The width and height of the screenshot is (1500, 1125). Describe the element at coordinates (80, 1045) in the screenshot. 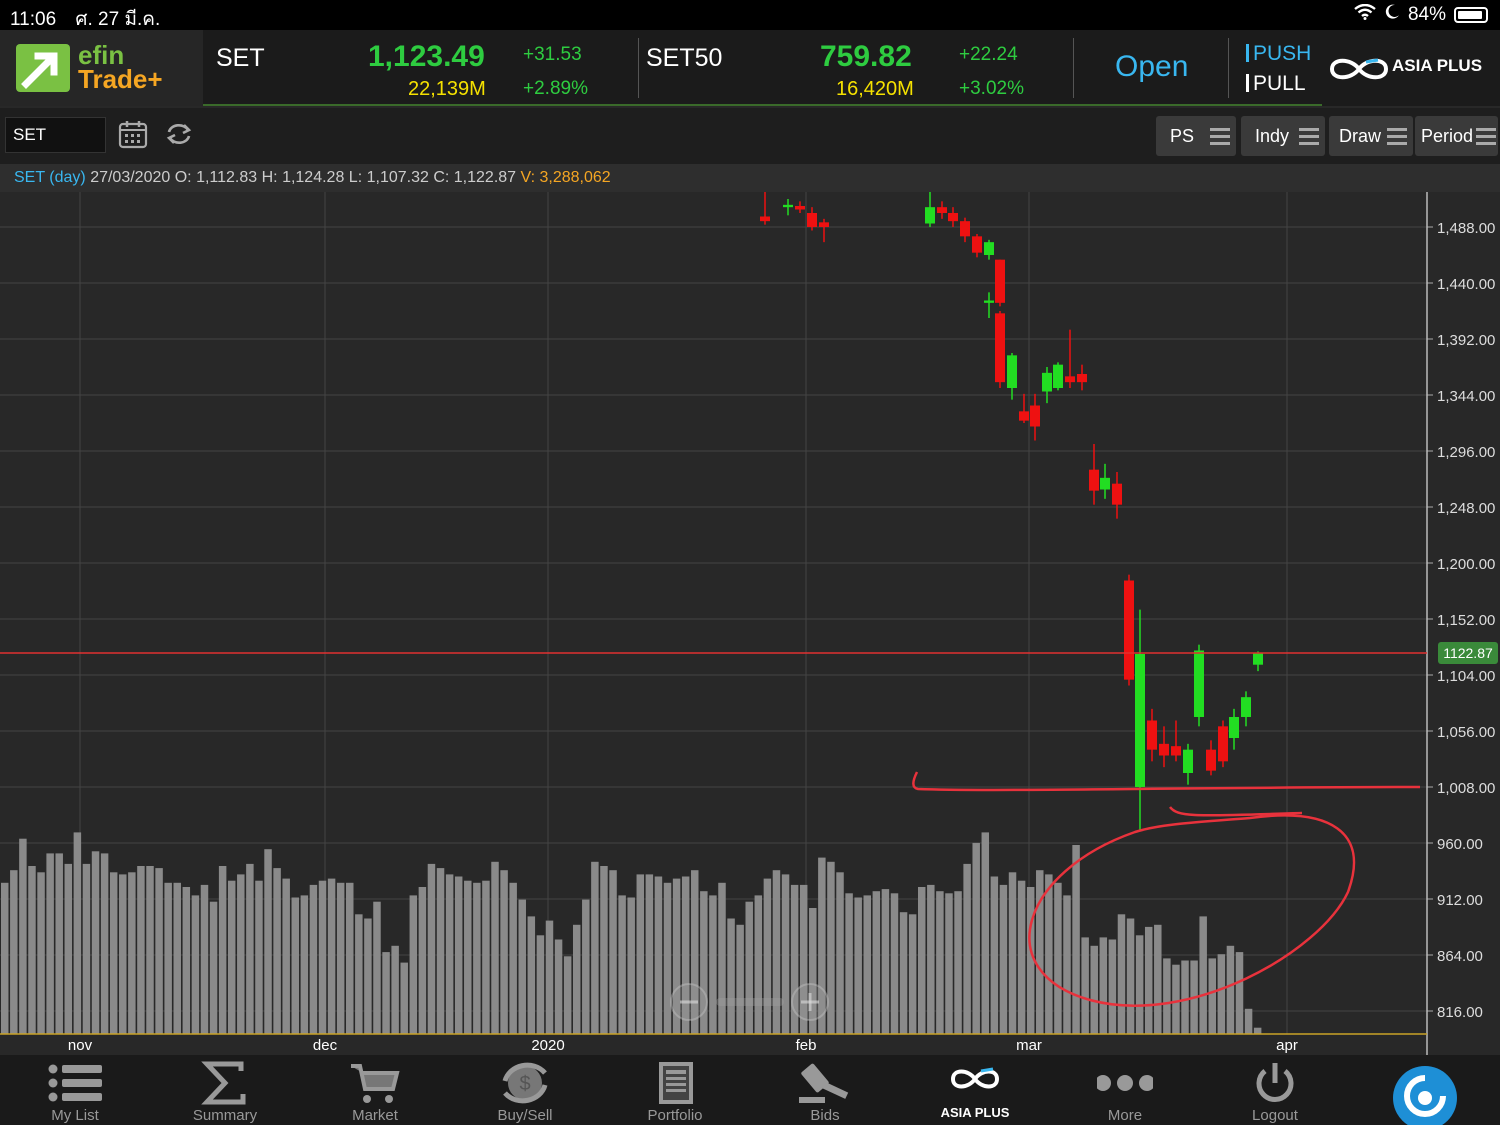

I see `x-tick-label: nov` at that location.